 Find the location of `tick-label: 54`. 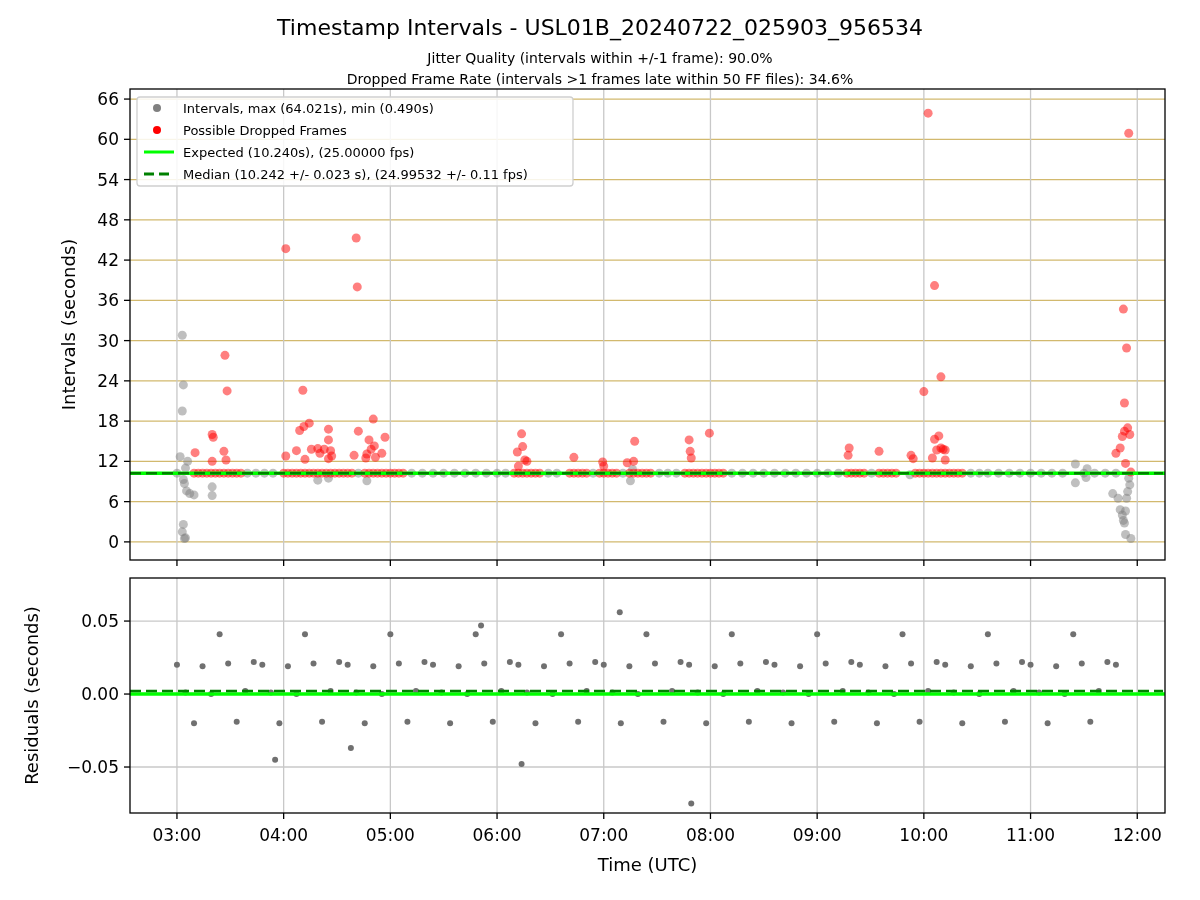

tick-label: 54 is located at coordinates (108, 179).